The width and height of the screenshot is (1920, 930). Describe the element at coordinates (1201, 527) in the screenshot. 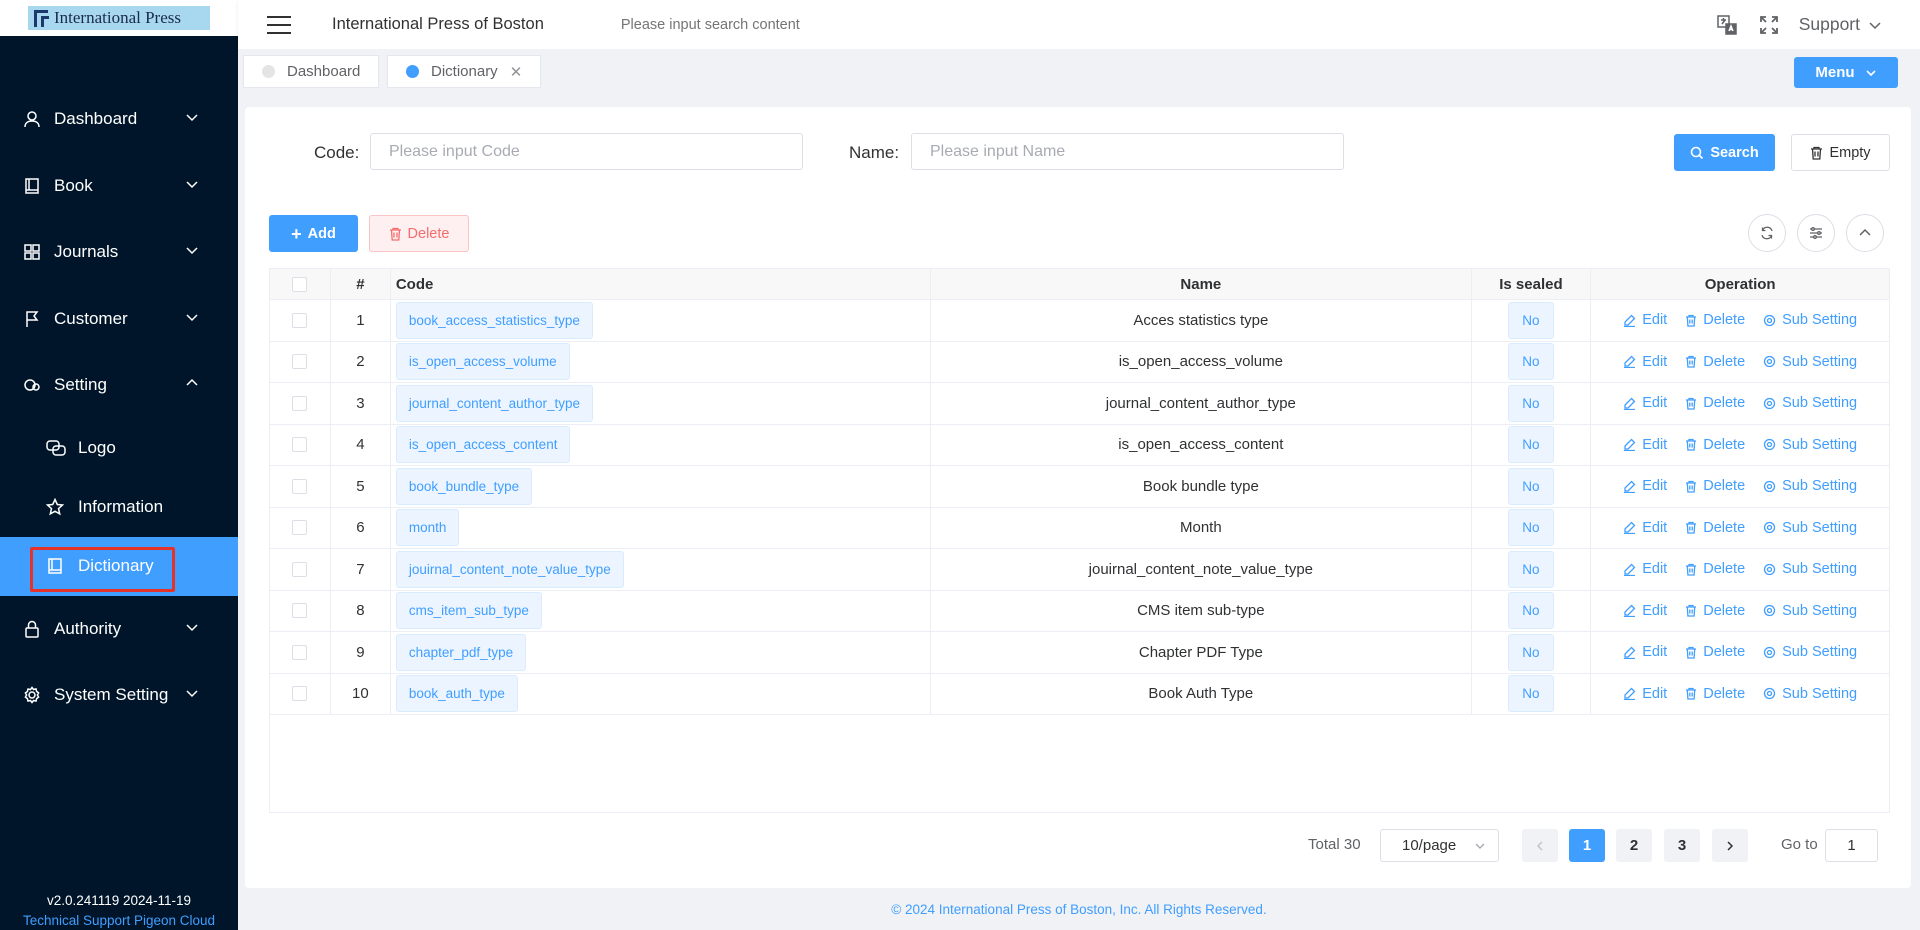

I see `row-name: Month` at that location.